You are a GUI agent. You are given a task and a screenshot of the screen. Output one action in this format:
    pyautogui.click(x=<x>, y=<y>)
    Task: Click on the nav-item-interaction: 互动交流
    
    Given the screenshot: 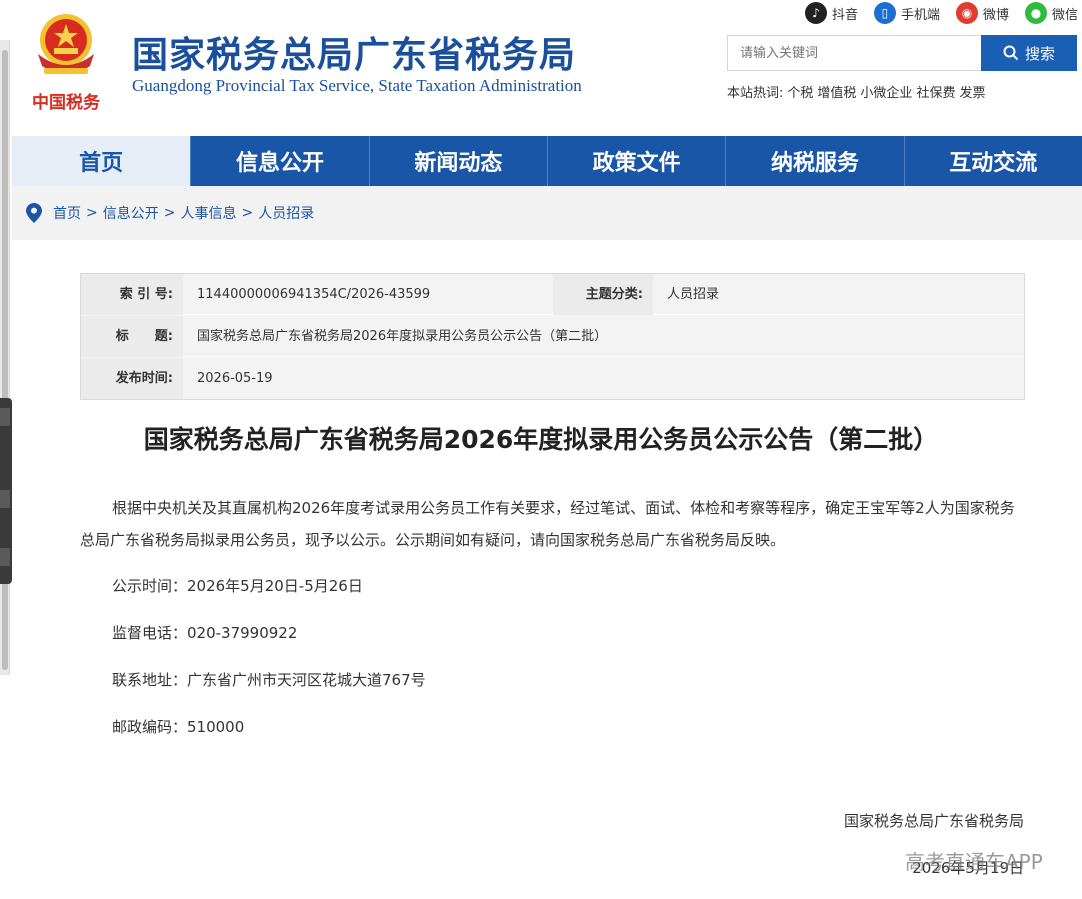 What is the action you would take?
    pyautogui.click(x=992, y=161)
    